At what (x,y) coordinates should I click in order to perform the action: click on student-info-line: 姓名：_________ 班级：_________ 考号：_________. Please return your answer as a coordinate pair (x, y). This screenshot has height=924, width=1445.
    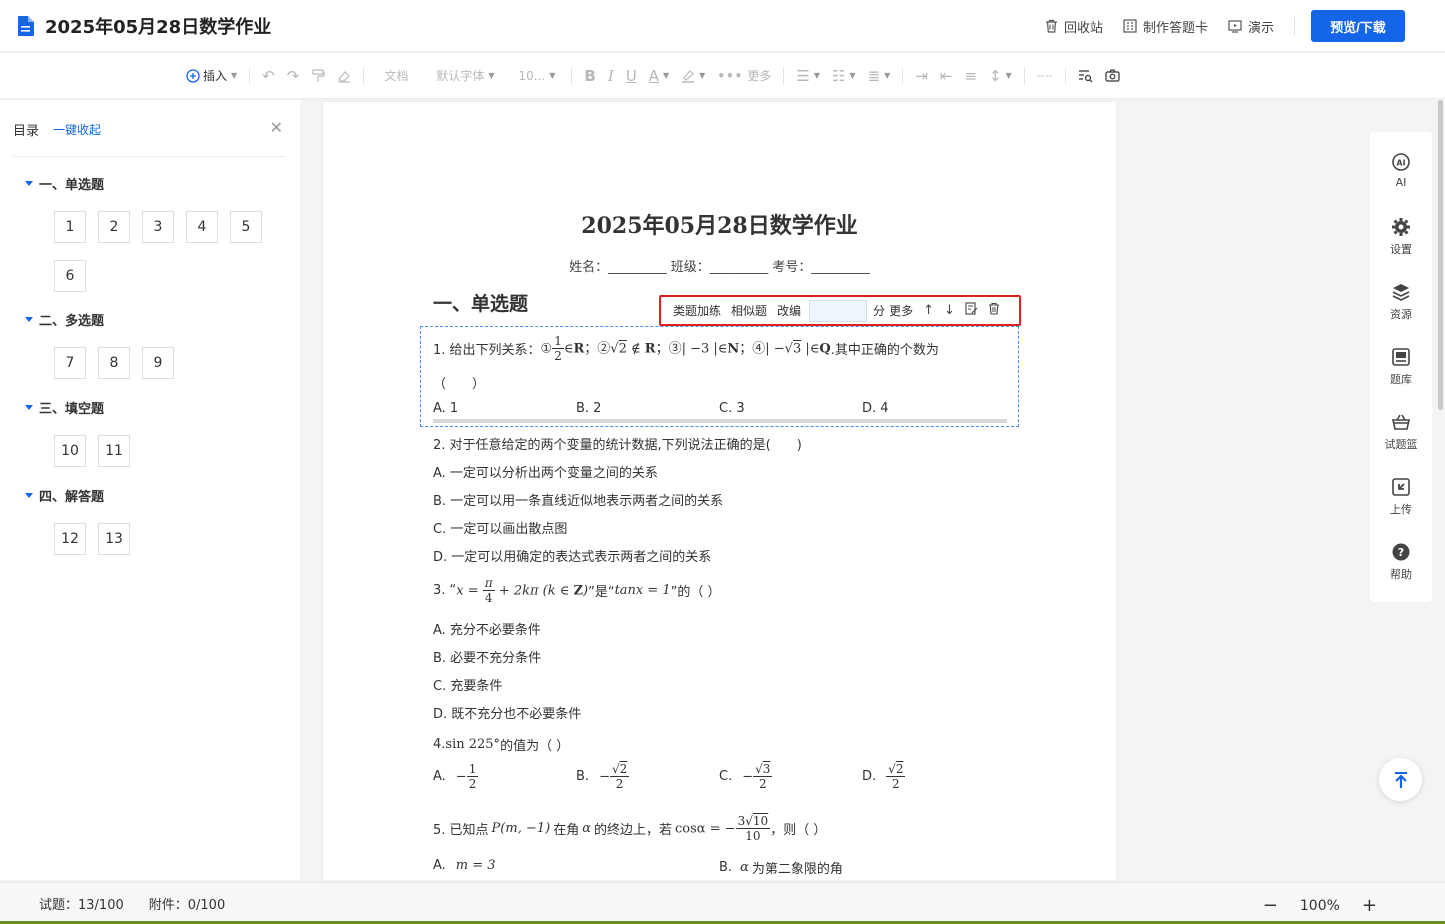
    Looking at the image, I should click on (719, 265).